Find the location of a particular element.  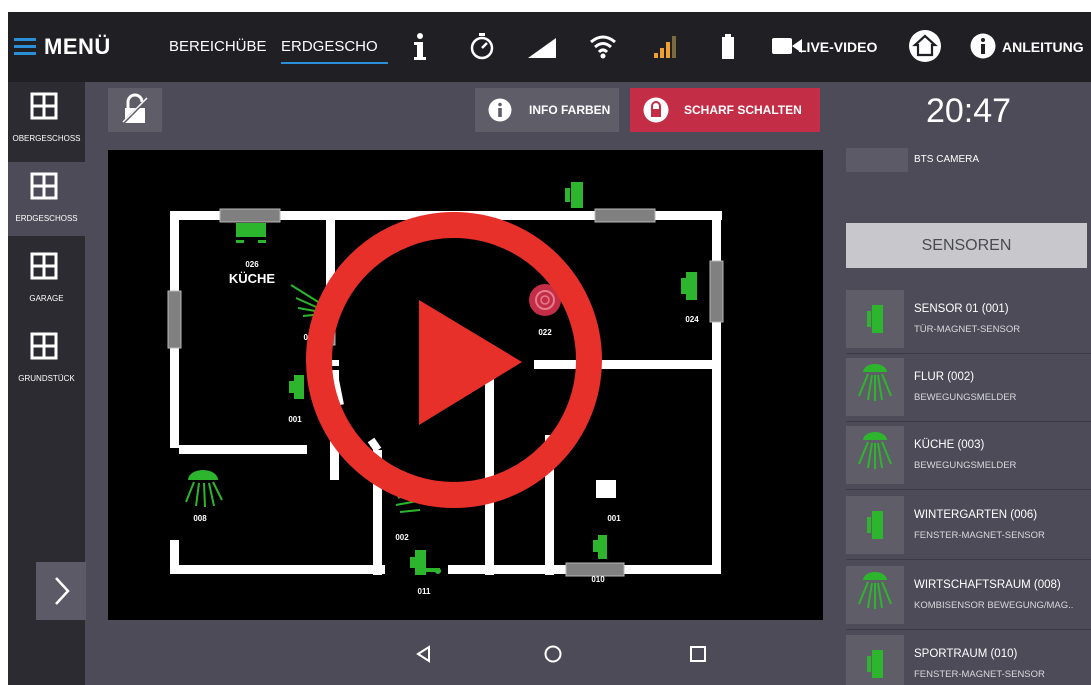

sidebar-item-label: GRUNDSTÜCK is located at coordinates (46, 378).